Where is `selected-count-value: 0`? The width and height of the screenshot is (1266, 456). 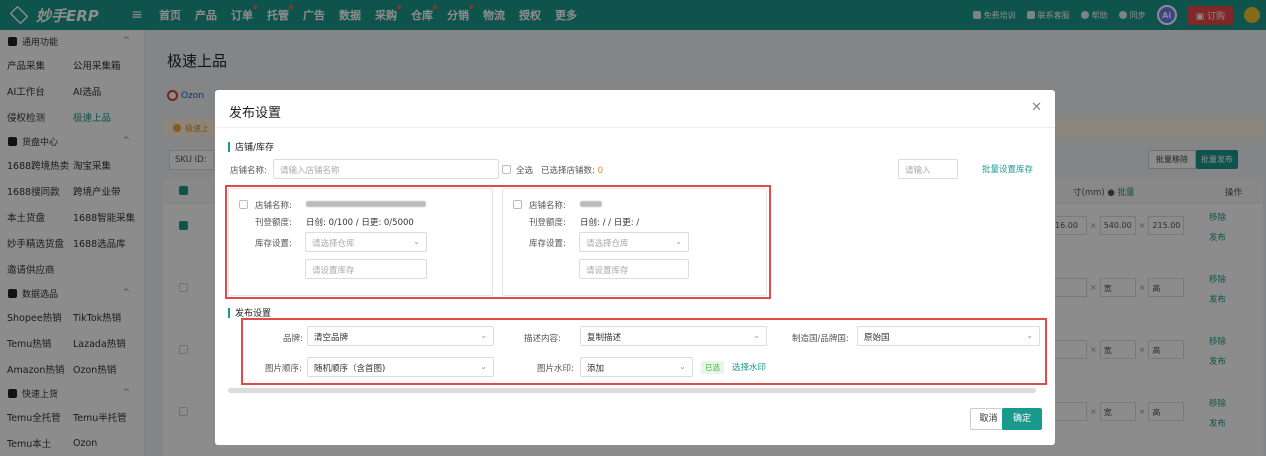 selected-count-value: 0 is located at coordinates (600, 171).